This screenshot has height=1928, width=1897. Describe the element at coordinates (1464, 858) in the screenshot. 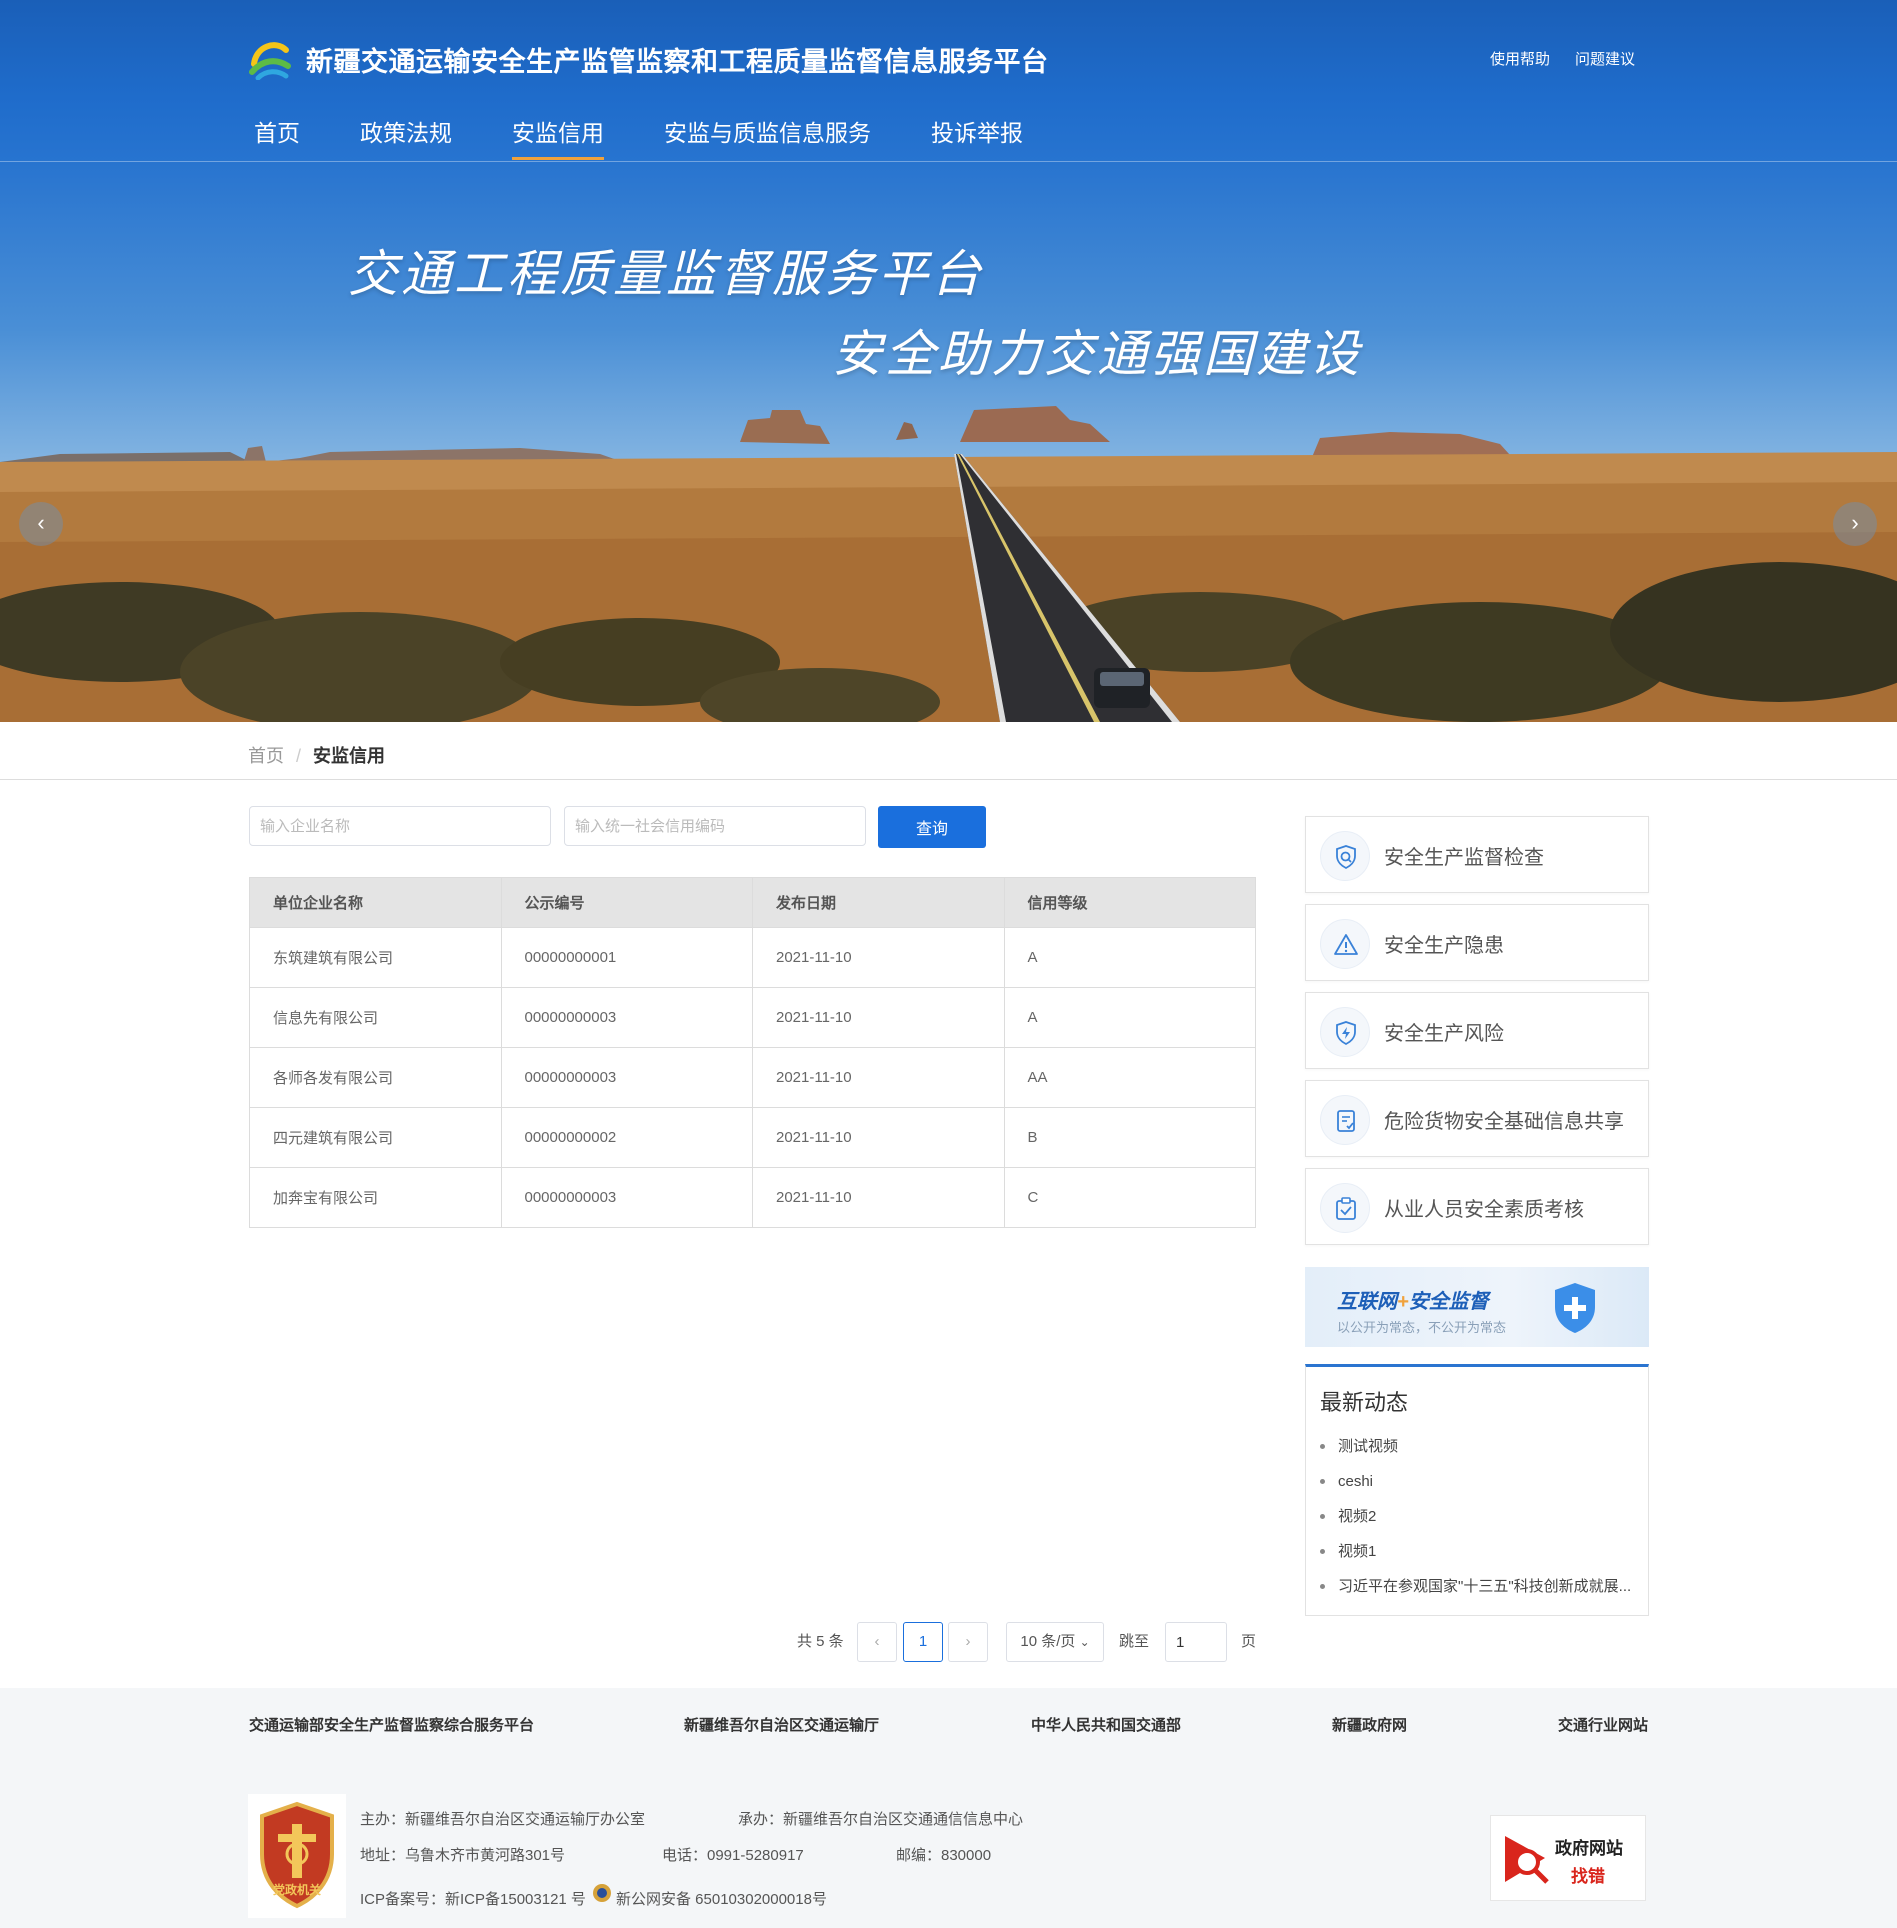

I see `sidebar-card-label: 安全生产监督检查` at that location.